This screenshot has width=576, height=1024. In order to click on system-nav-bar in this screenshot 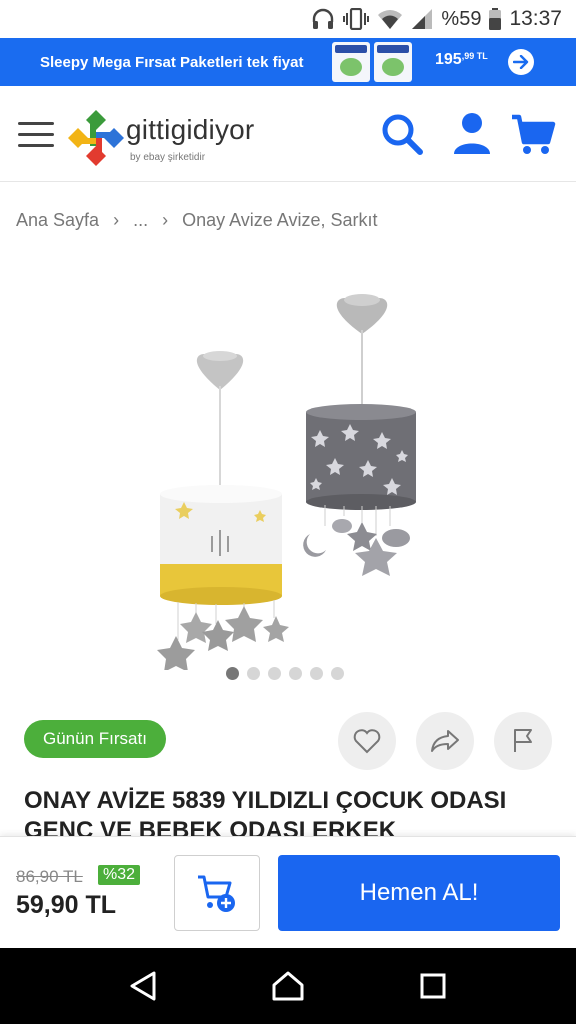, I will do `click(288, 986)`.